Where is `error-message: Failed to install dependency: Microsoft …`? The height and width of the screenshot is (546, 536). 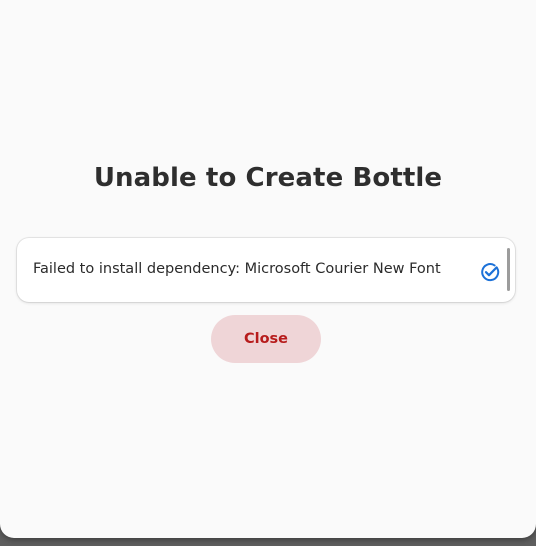 error-message: Failed to install dependency: Microsoft … is located at coordinates (237, 269).